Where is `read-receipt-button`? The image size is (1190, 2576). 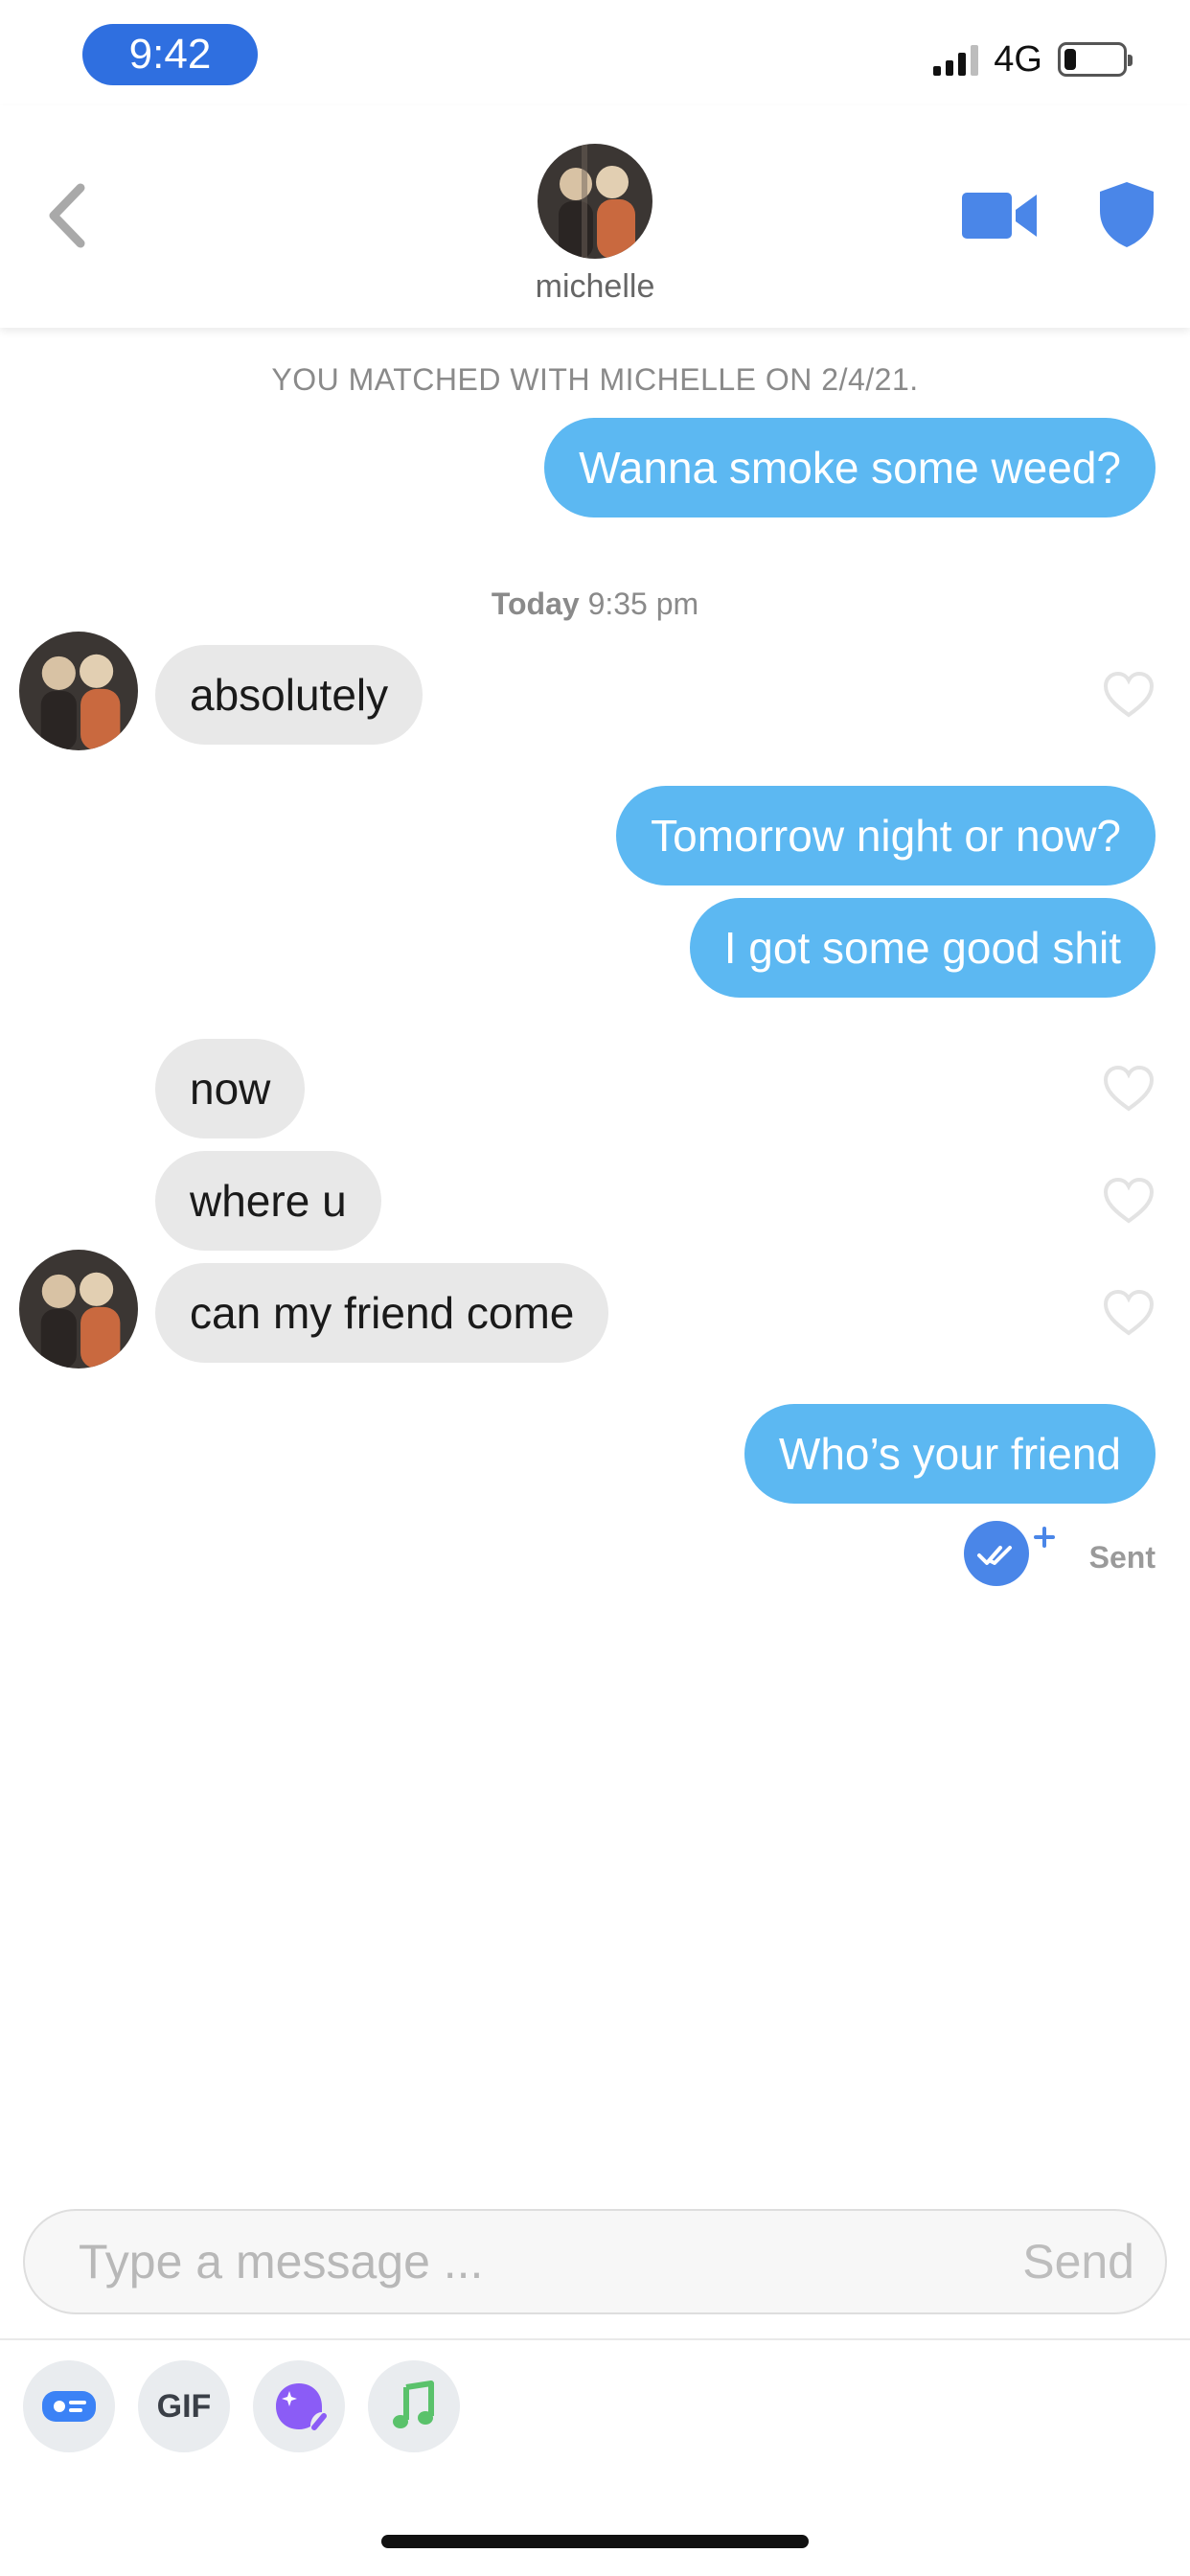 read-receipt-button is located at coordinates (1010, 1559).